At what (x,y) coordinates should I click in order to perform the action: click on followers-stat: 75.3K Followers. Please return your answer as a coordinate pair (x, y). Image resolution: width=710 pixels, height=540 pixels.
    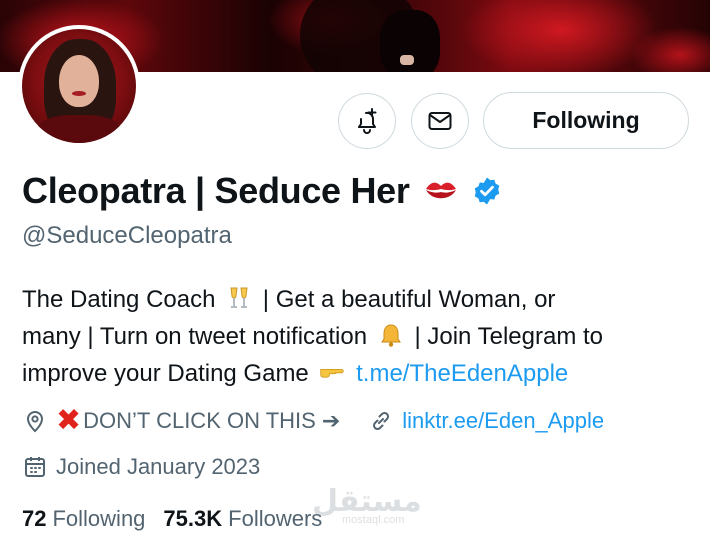
    Looking at the image, I should click on (242, 519).